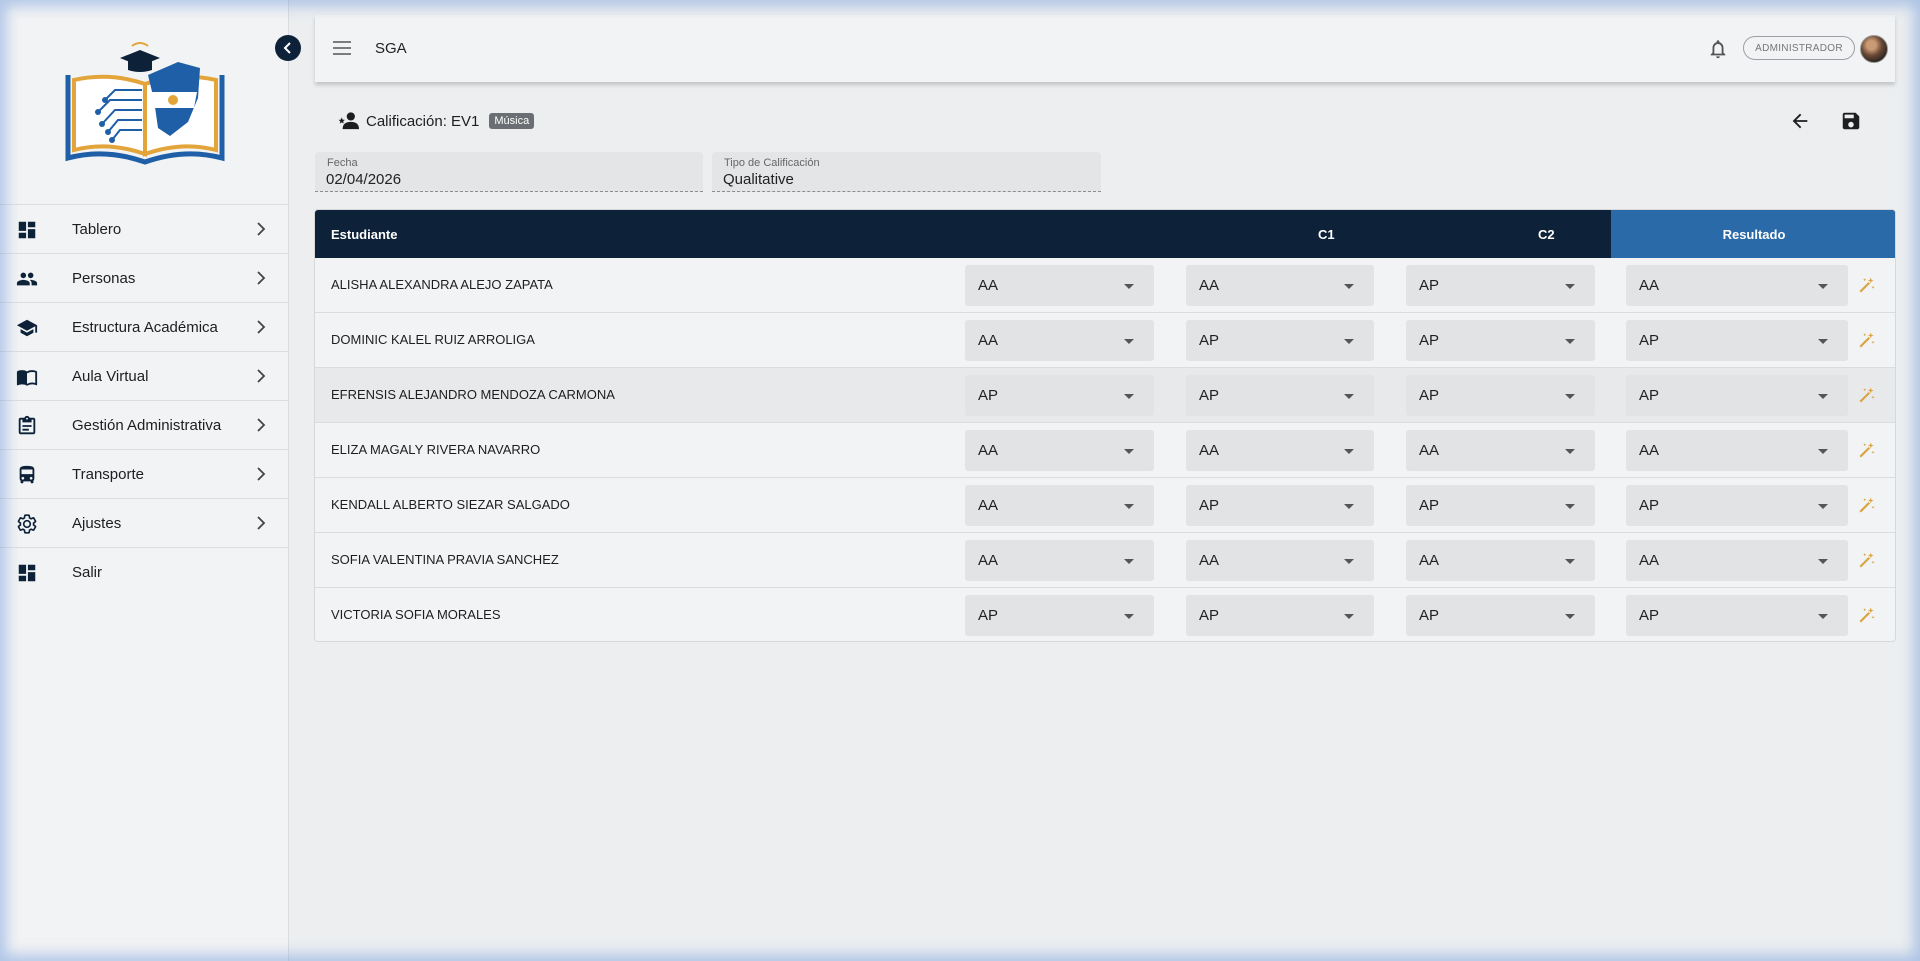 Image resolution: width=1920 pixels, height=961 pixels. Describe the element at coordinates (97, 523) in the screenshot. I see `sidebar-item-label: Ajustes` at that location.